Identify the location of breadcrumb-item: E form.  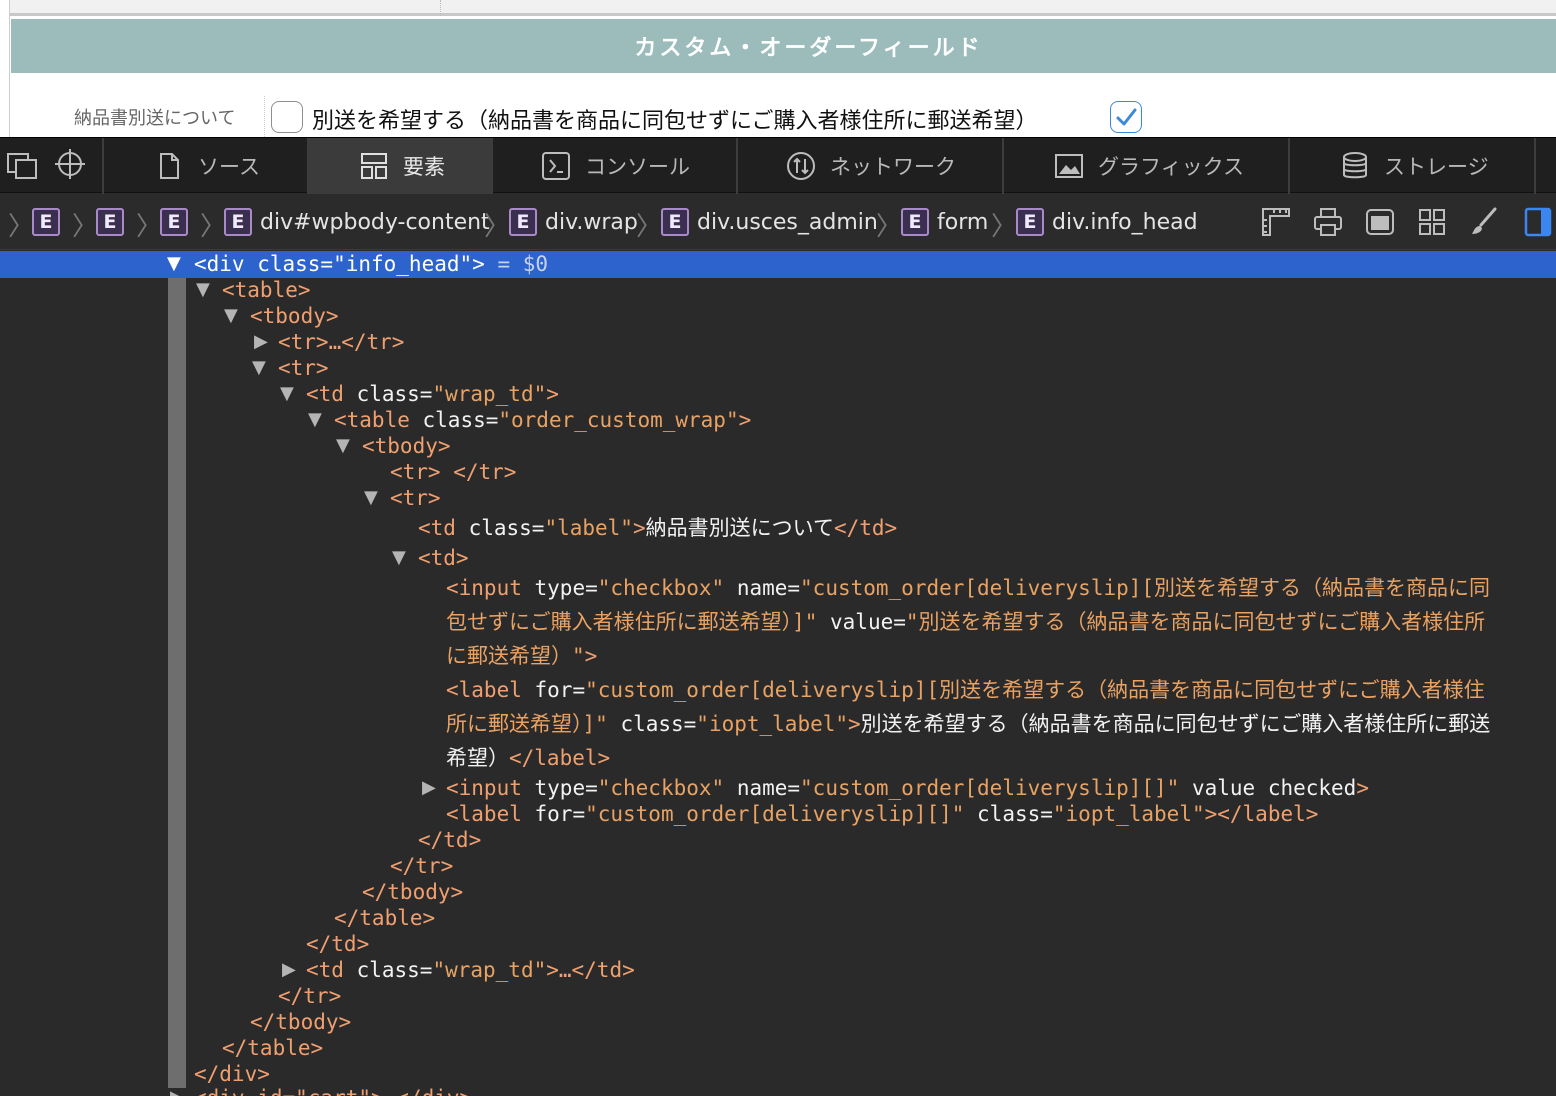
(944, 222).